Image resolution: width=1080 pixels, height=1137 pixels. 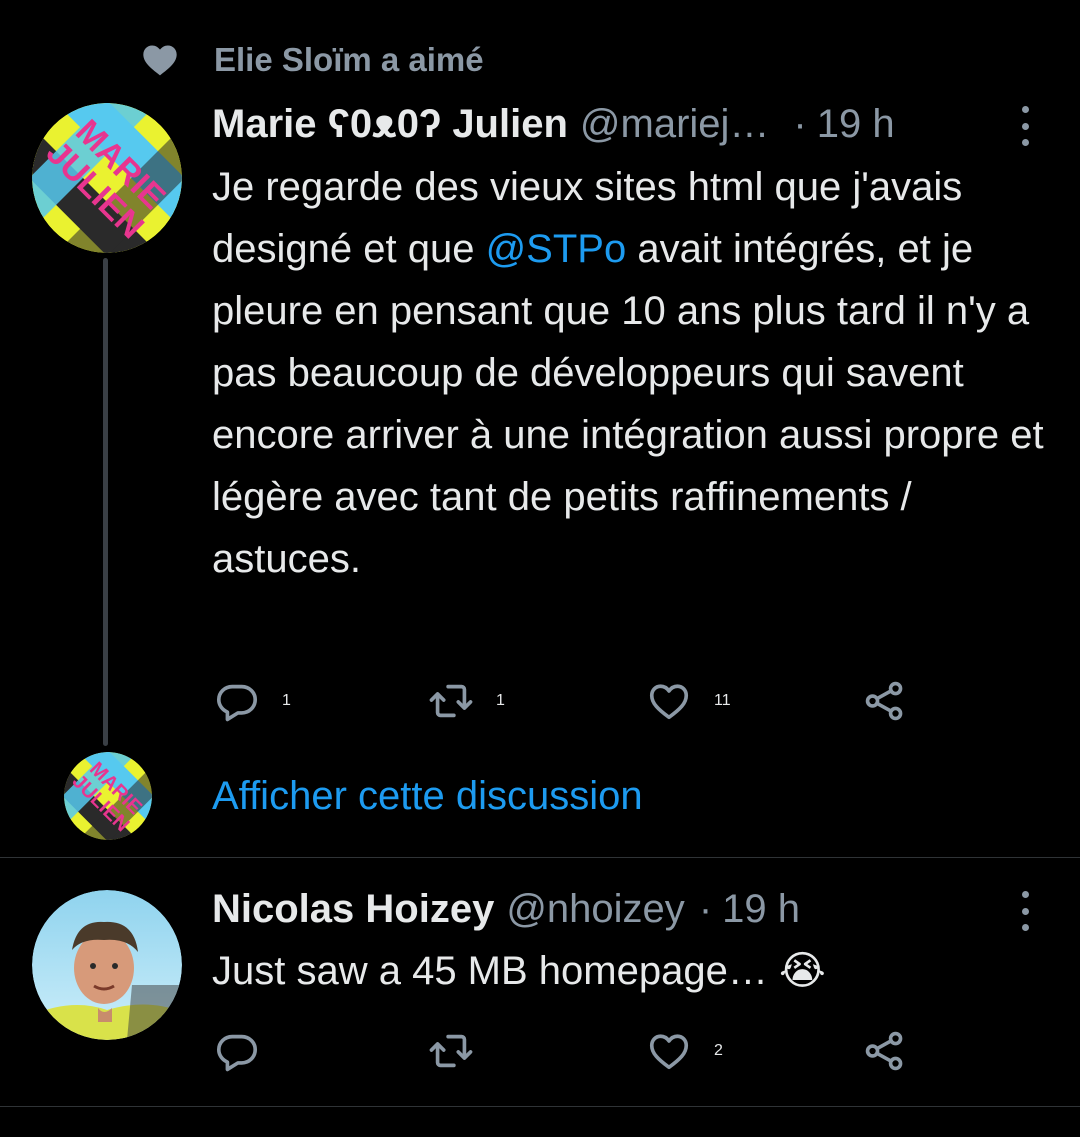 I want to click on mention-link: @STPo, so click(x=556, y=249).